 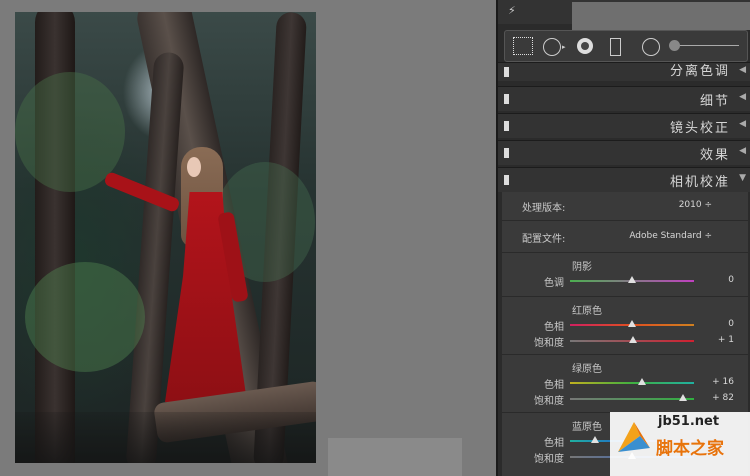 I want to click on process-select: 2010 ÷, so click(x=695, y=205).